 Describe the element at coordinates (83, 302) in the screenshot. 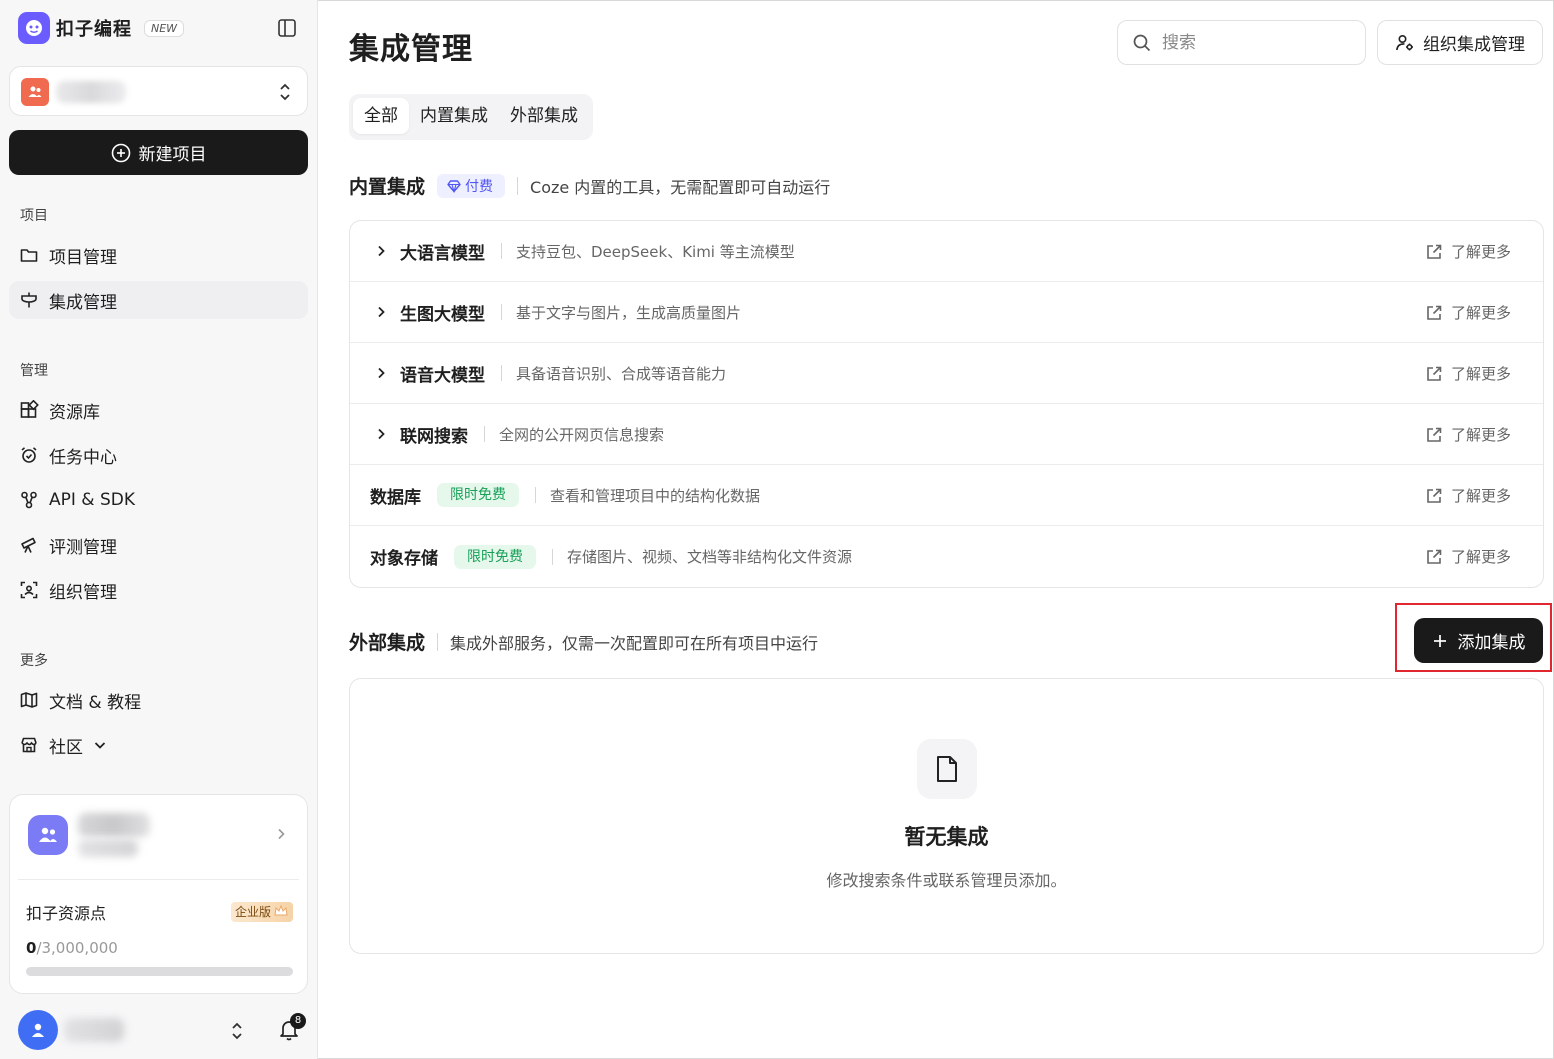

I see `sidebar-item-label: 集成管理` at that location.